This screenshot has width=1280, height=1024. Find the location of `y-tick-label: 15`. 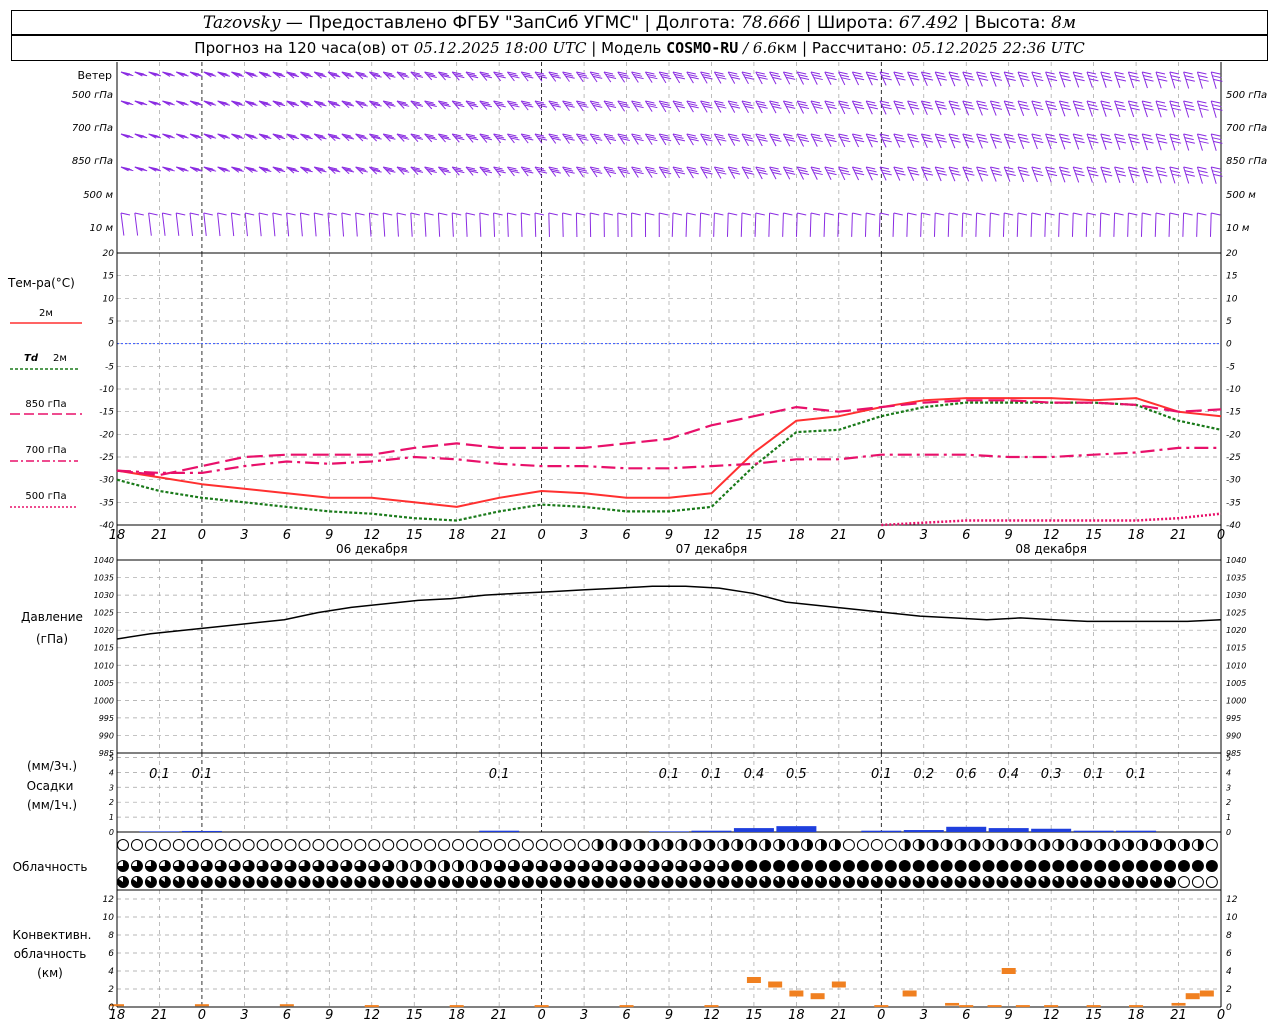

y-tick-label: 15 is located at coordinates (1232, 277).